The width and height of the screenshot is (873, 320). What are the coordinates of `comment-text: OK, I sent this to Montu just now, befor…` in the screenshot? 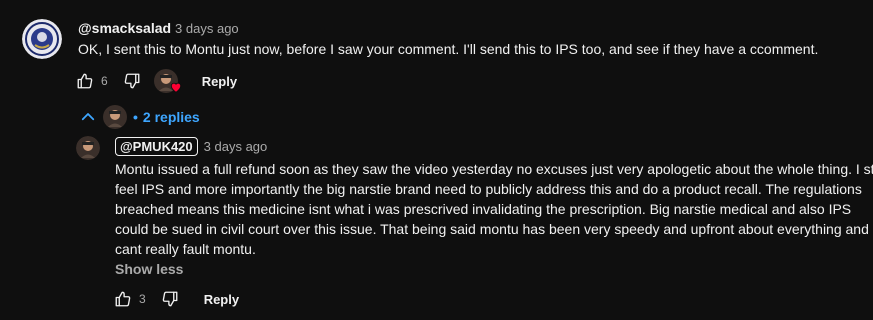 It's located at (448, 49).